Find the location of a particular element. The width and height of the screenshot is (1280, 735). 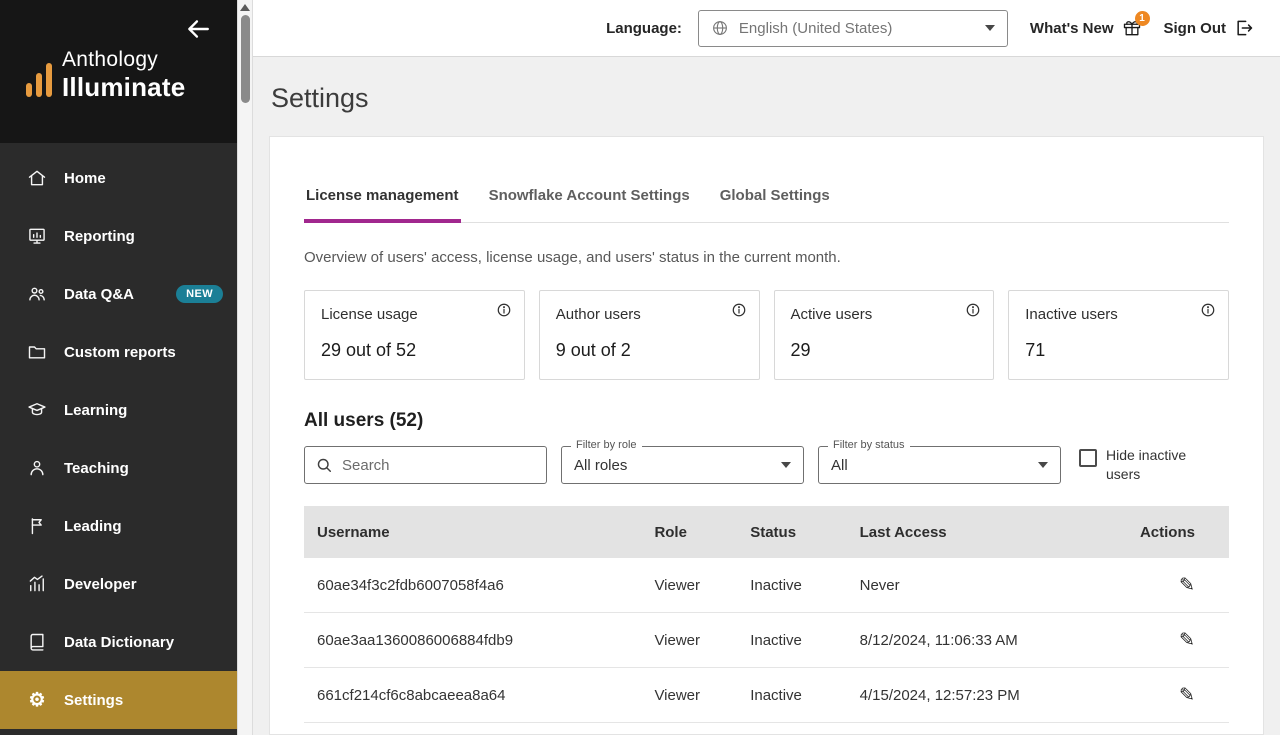

sidebar-item-leading: Leading is located at coordinates (118, 526).